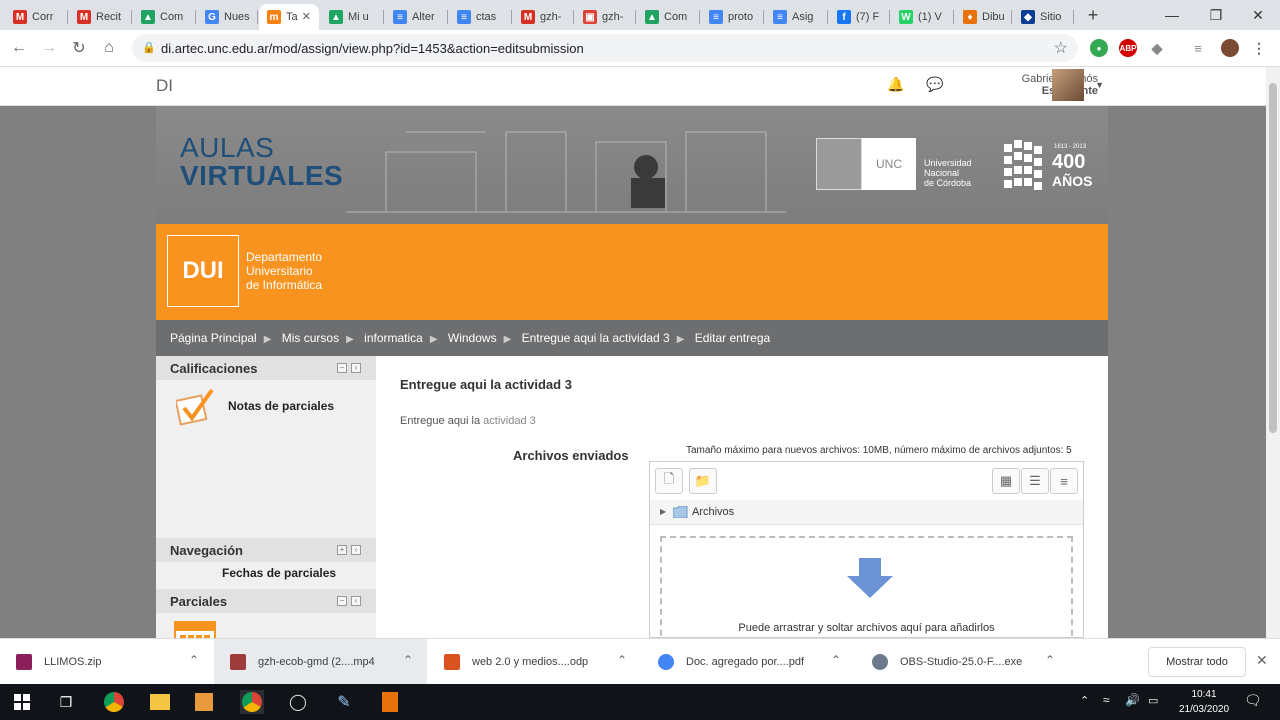  What do you see at coordinates (160, 702) in the screenshot?
I see `file-explorer-icon` at bounding box center [160, 702].